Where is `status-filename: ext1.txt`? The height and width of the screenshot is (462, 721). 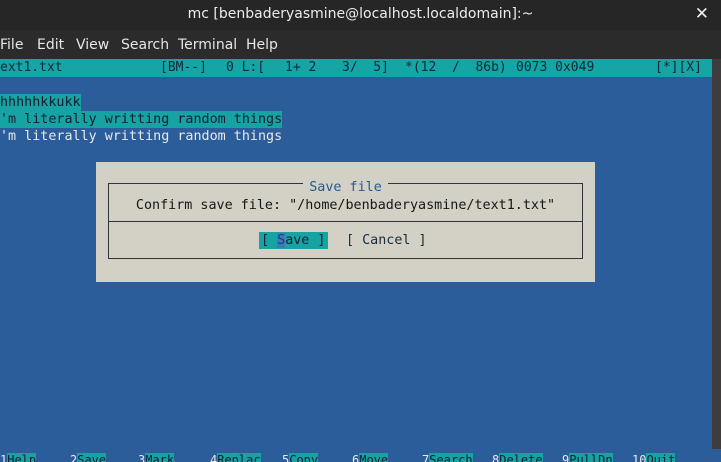
status-filename: ext1.txt is located at coordinates (31, 67).